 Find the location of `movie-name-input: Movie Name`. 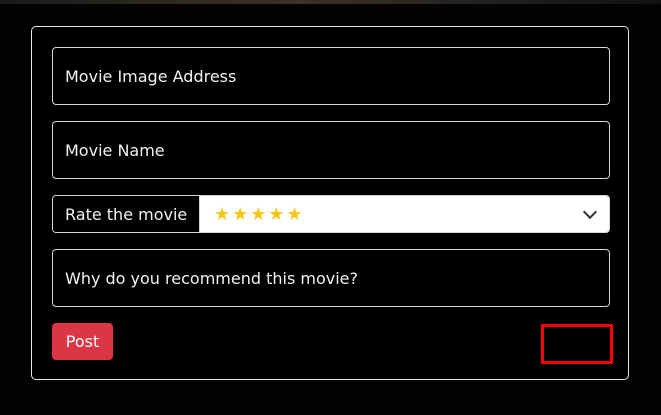

movie-name-input: Movie Name is located at coordinates (331, 150).